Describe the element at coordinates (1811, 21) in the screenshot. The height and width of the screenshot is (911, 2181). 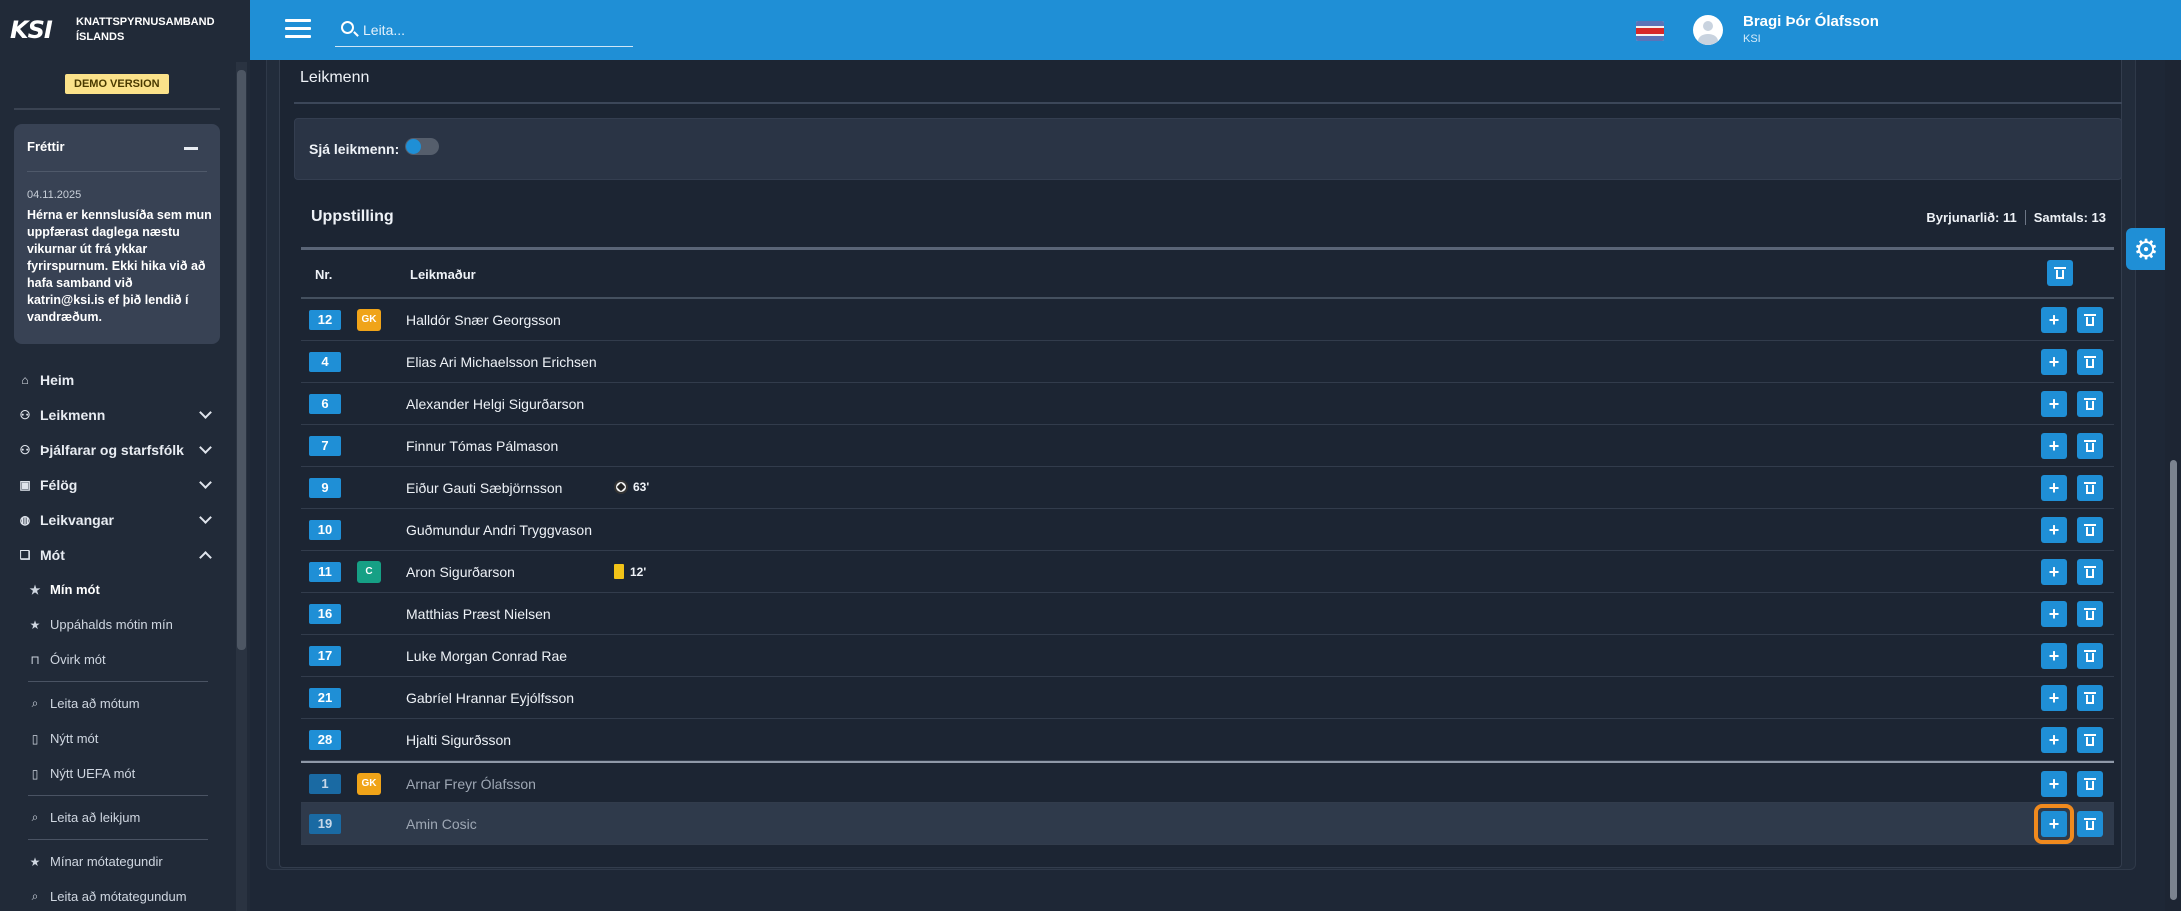
I see `user-name: Bragi Þór Ólafsson` at that location.